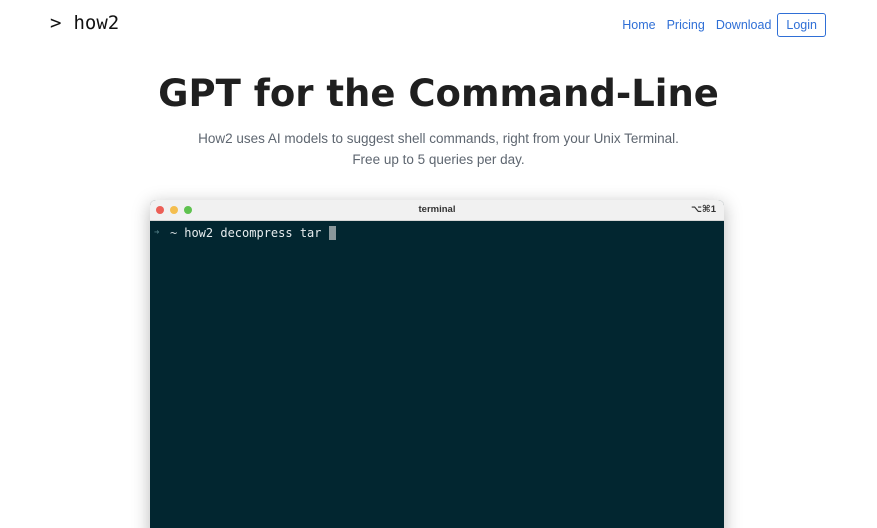  I want to click on prompt-directory: ~, so click(174, 233).